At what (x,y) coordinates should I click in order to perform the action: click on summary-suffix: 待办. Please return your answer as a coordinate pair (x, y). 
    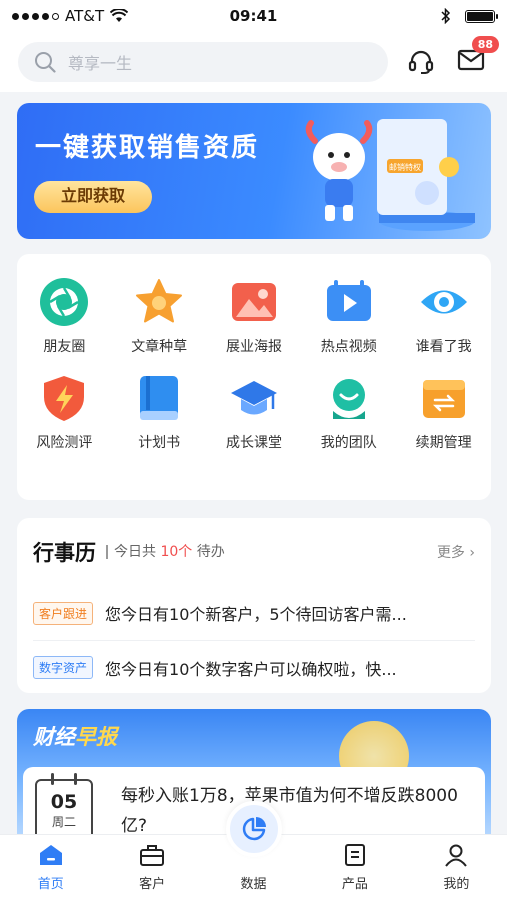
    Looking at the image, I should click on (210, 552).